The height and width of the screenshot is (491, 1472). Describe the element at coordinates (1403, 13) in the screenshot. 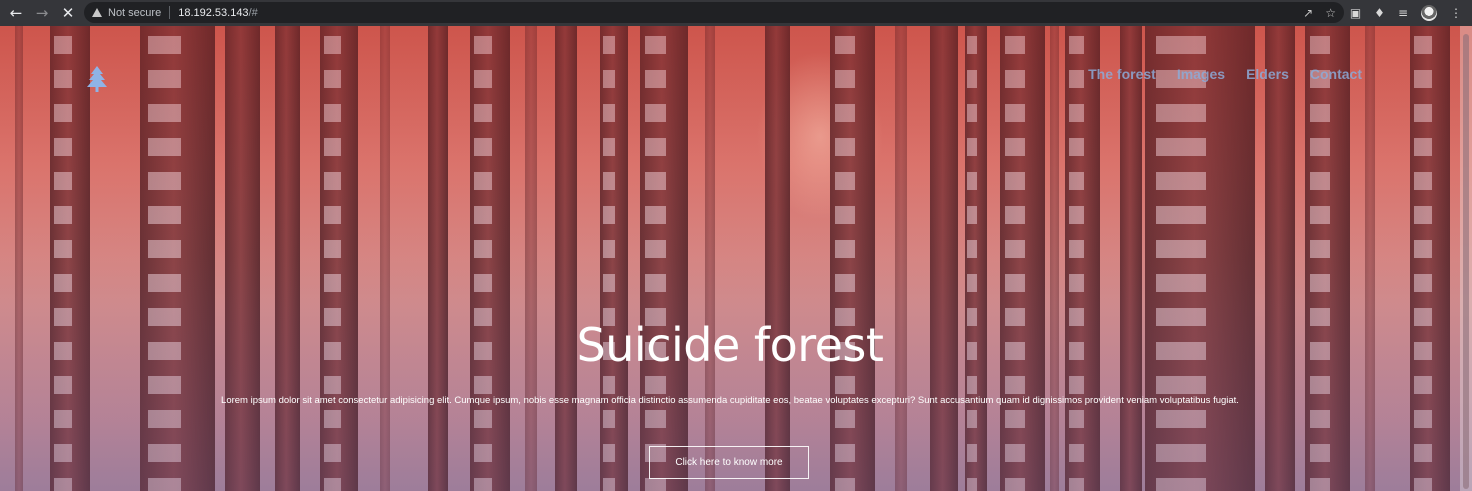

I see `reading-list-icon: ≡` at that location.